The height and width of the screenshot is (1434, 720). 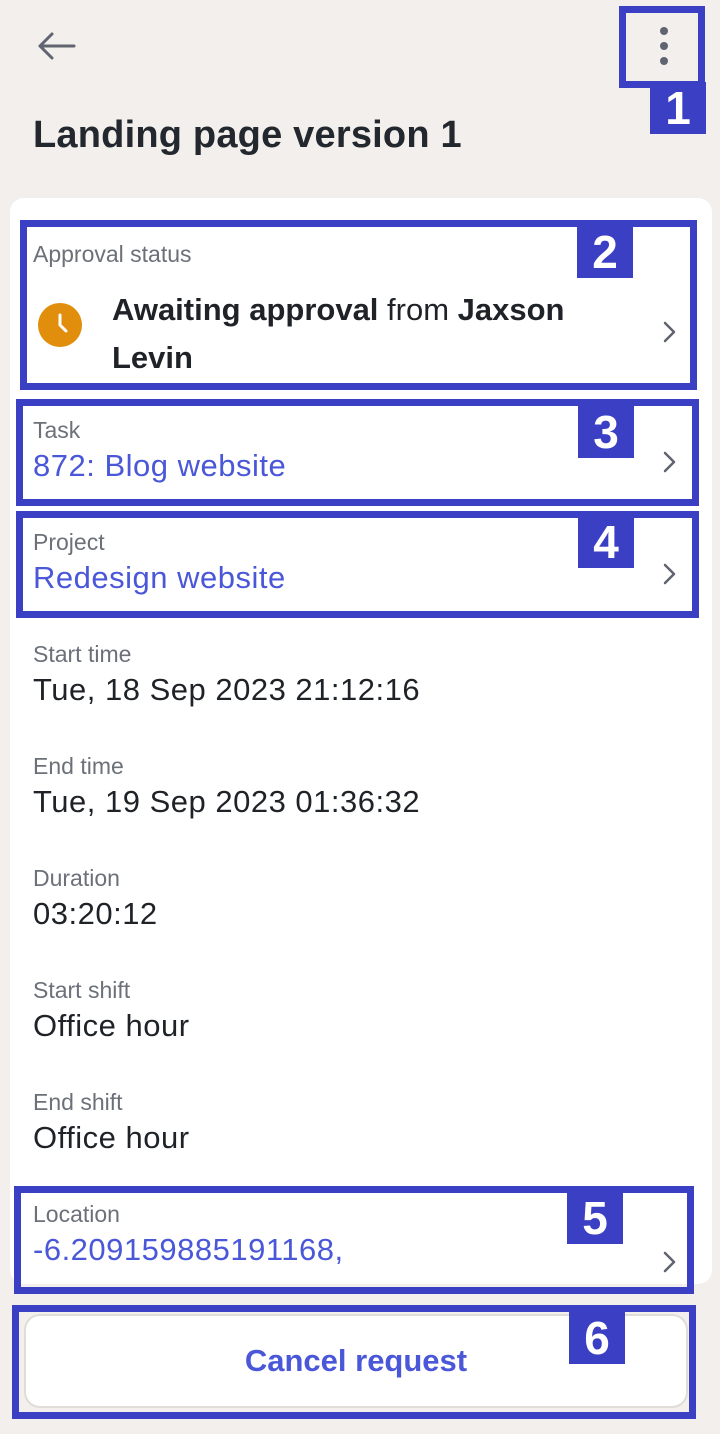 What do you see at coordinates (247, 135) in the screenshot?
I see `page-title: Landing page version 1` at bounding box center [247, 135].